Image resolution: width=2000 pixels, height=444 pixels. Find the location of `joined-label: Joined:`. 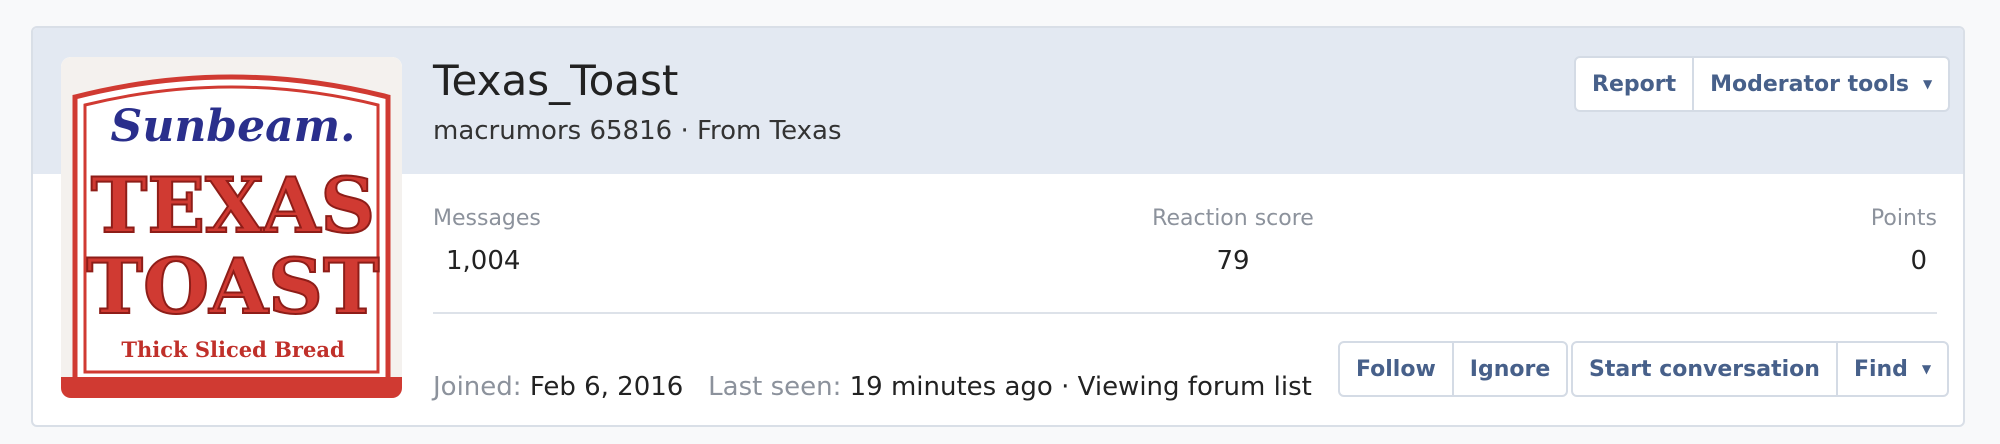

joined-label: Joined: is located at coordinates (477, 387).